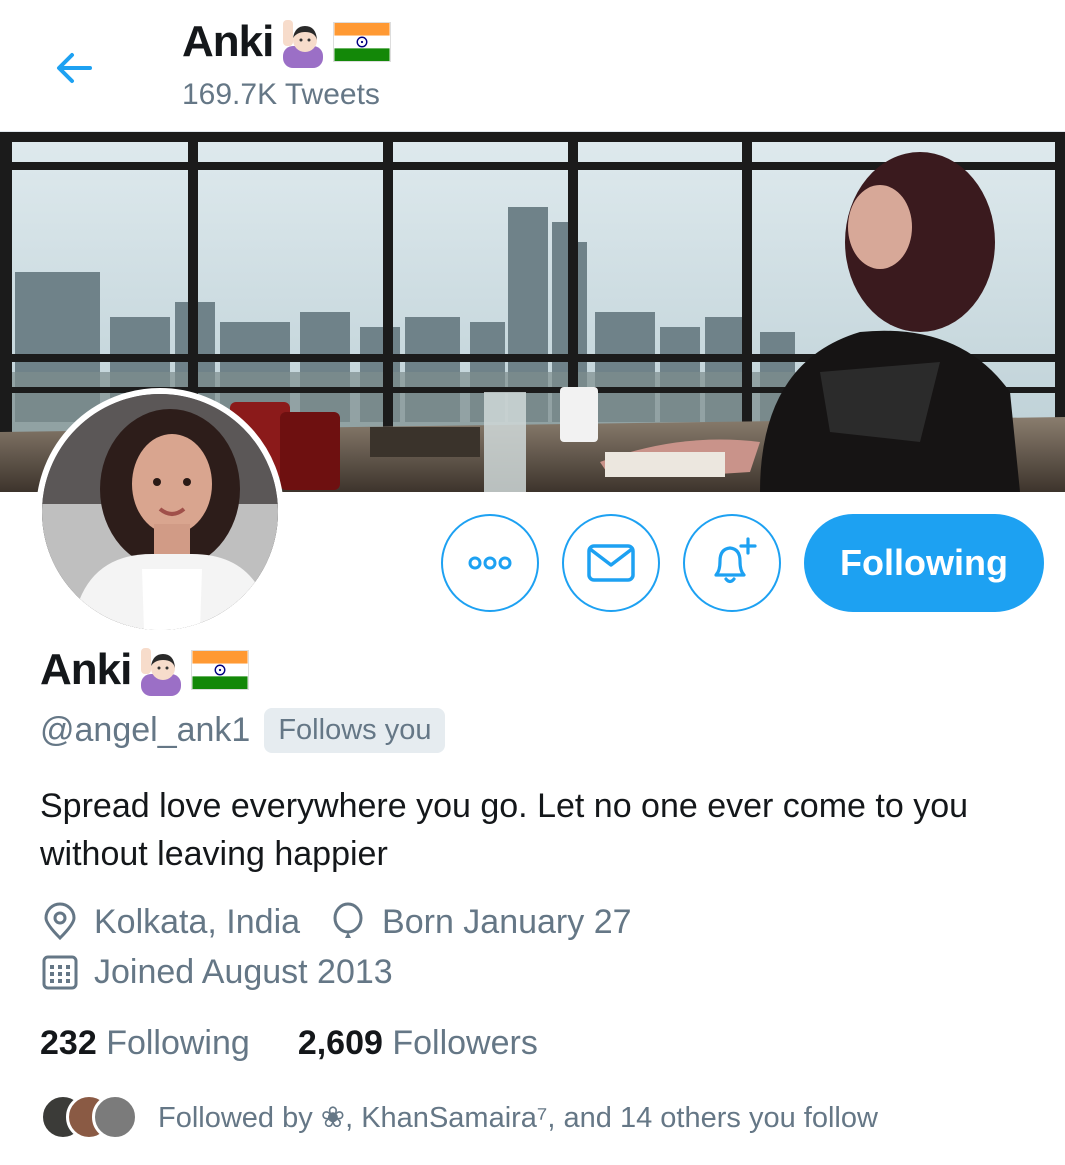 The width and height of the screenshot is (1065, 1165). What do you see at coordinates (281, 94) in the screenshot?
I see `tweets-count: 169.7K Tweets` at bounding box center [281, 94].